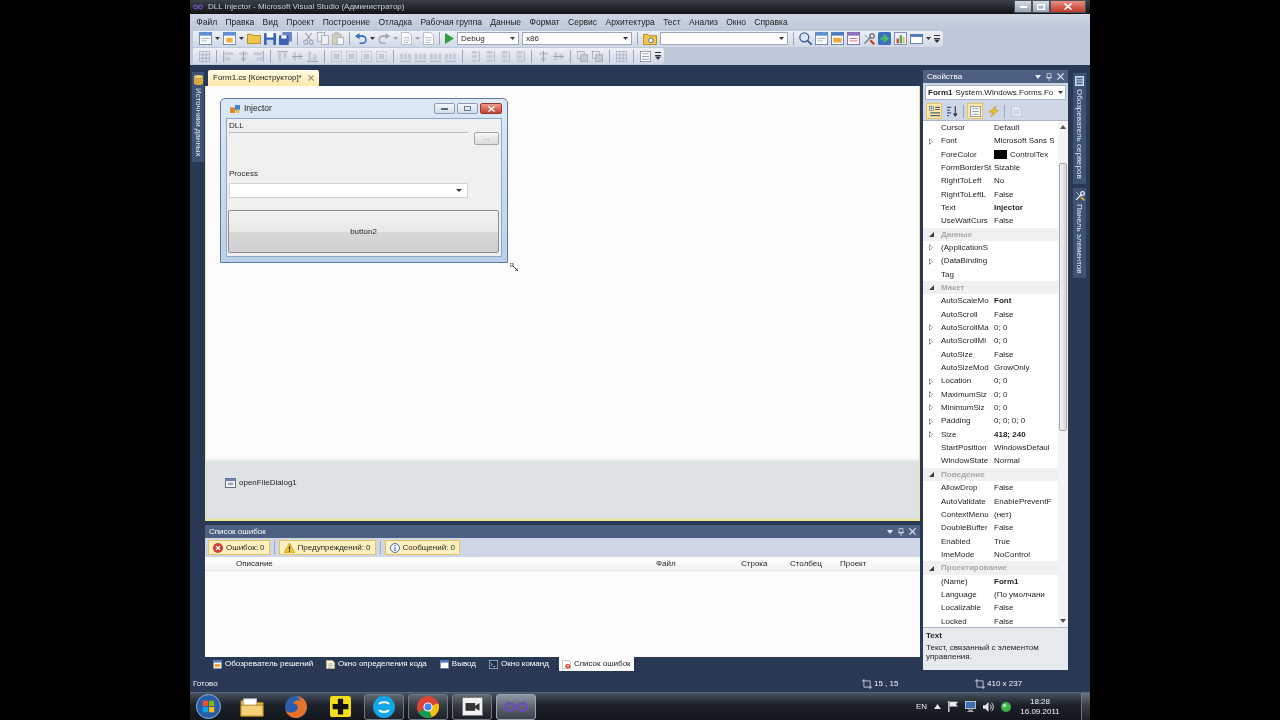  Describe the element at coordinates (449, 38) in the screenshot. I see `play-icon` at that location.